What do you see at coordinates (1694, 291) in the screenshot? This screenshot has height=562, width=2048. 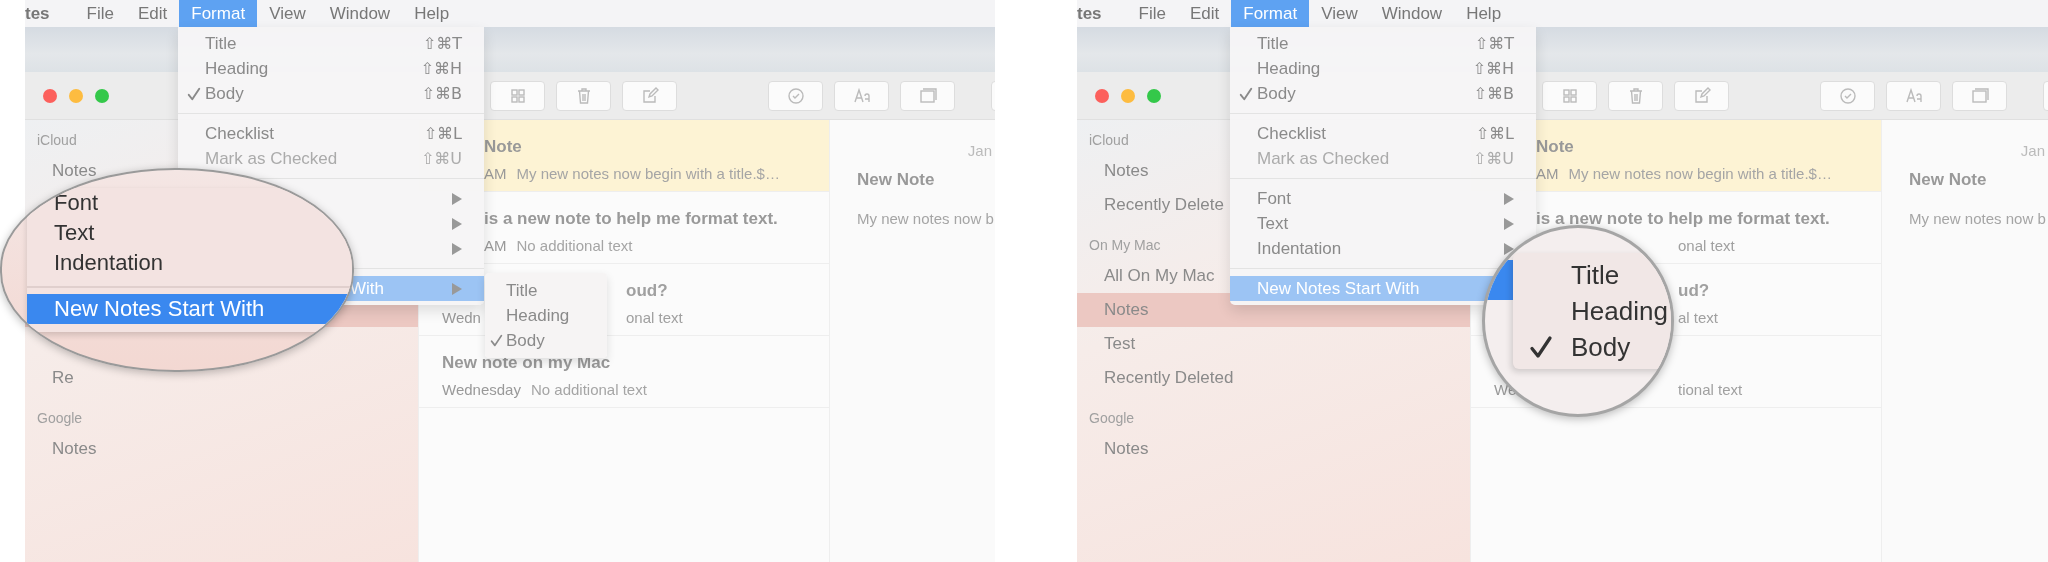 I see `note-title: ud?` at bounding box center [1694, 291].